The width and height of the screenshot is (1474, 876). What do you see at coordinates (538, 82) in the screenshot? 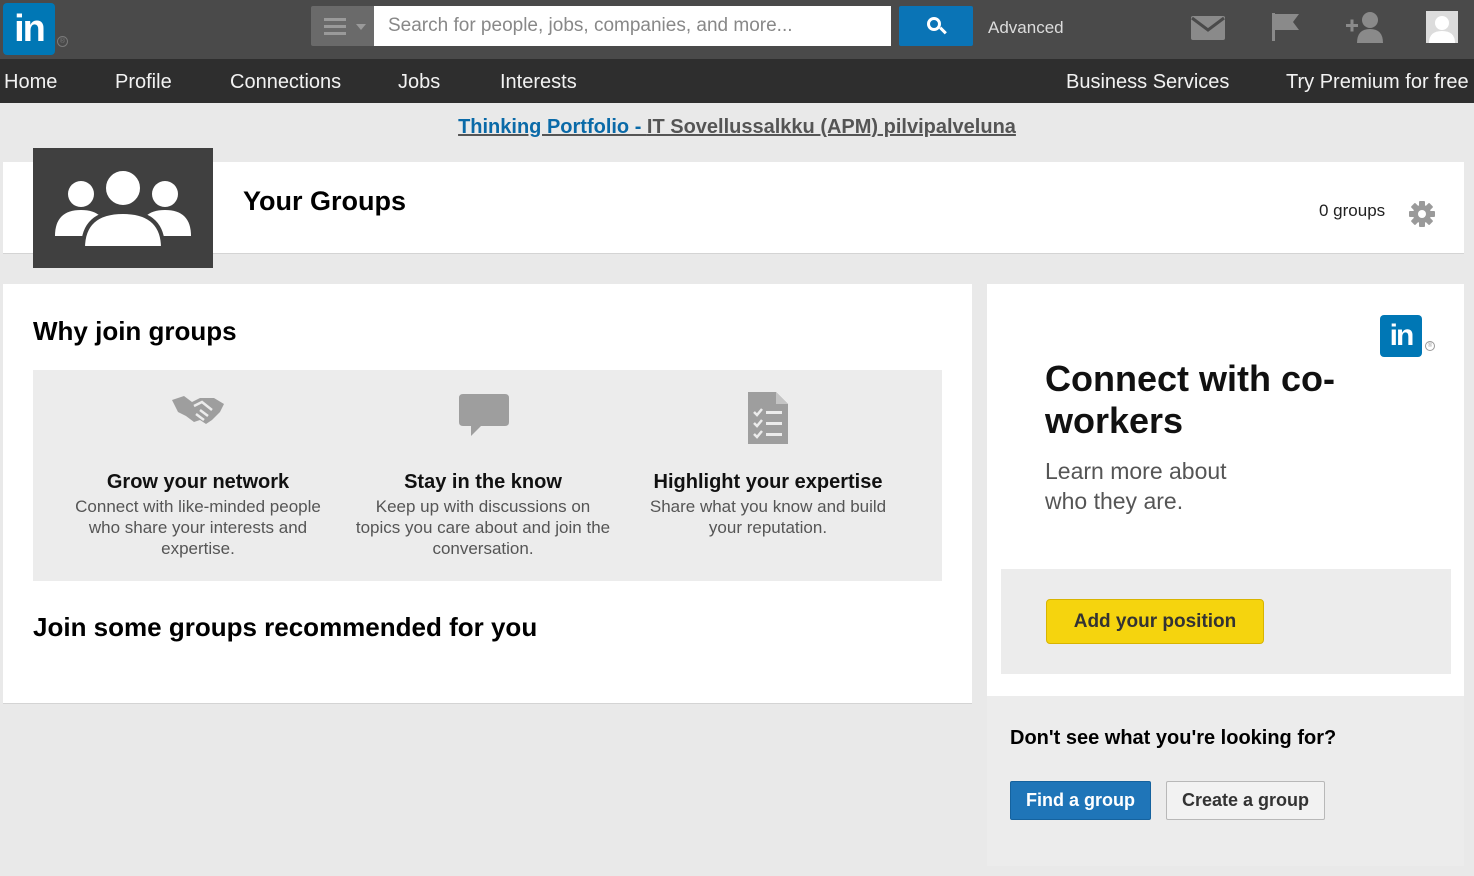
I see `nav-interests: Interests` at bounding box center [538, 82].